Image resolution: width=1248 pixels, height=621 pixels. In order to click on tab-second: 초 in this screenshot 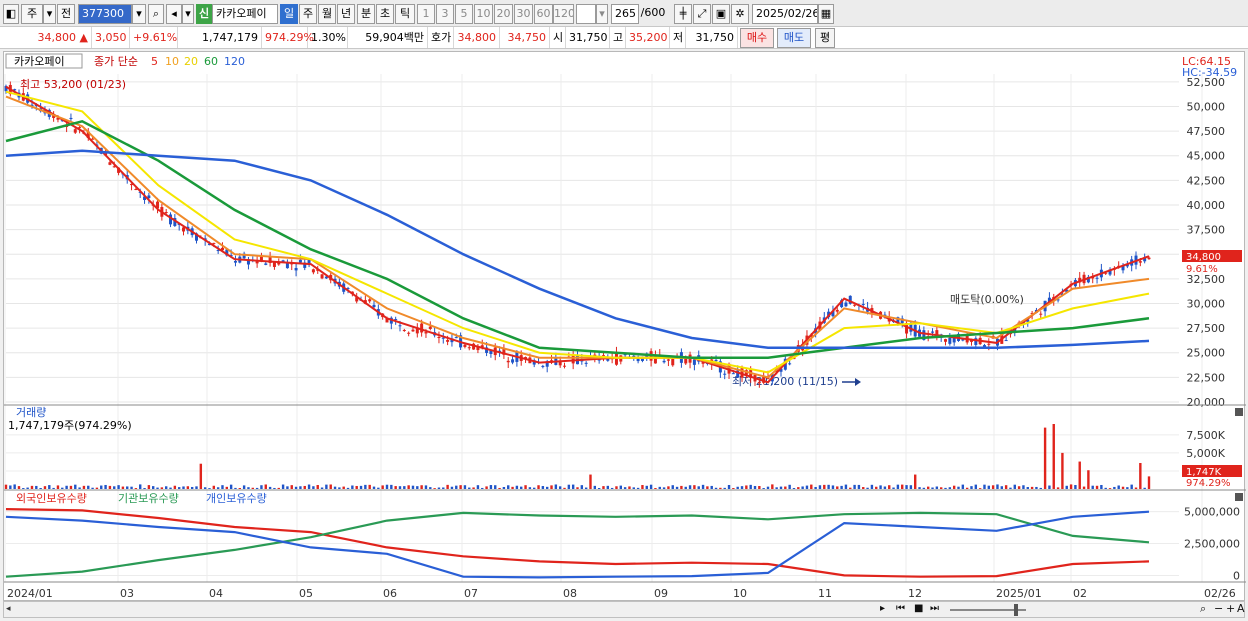, I will do `click(385, 14)`.